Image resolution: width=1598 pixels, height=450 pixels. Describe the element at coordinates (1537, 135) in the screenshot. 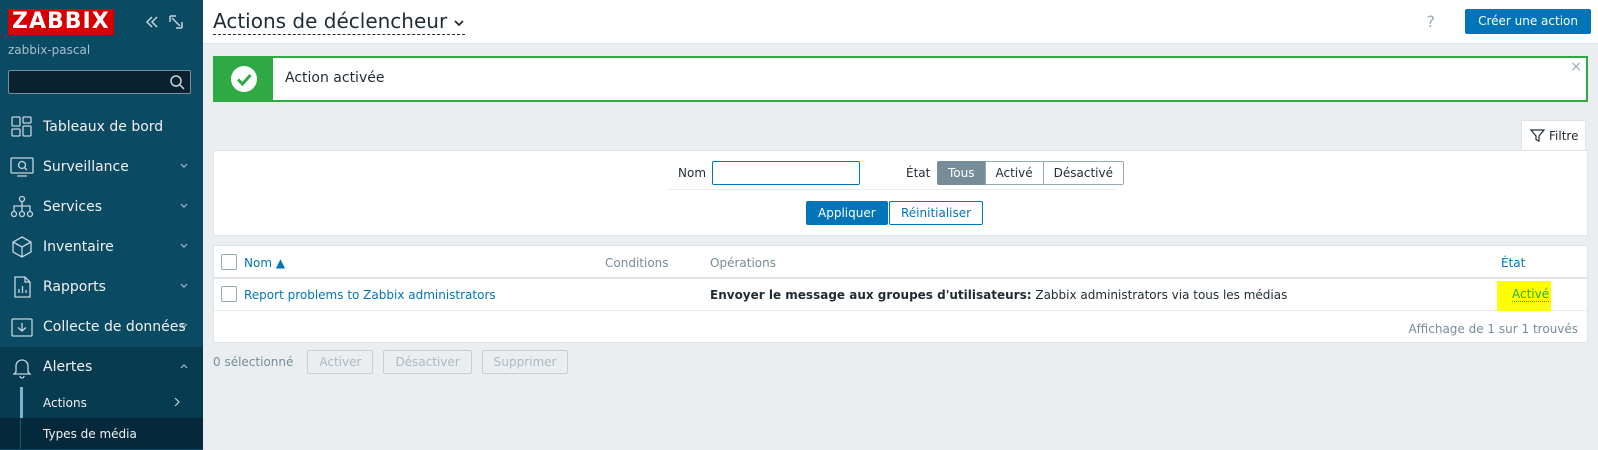

I see `filter-icon` at that location.